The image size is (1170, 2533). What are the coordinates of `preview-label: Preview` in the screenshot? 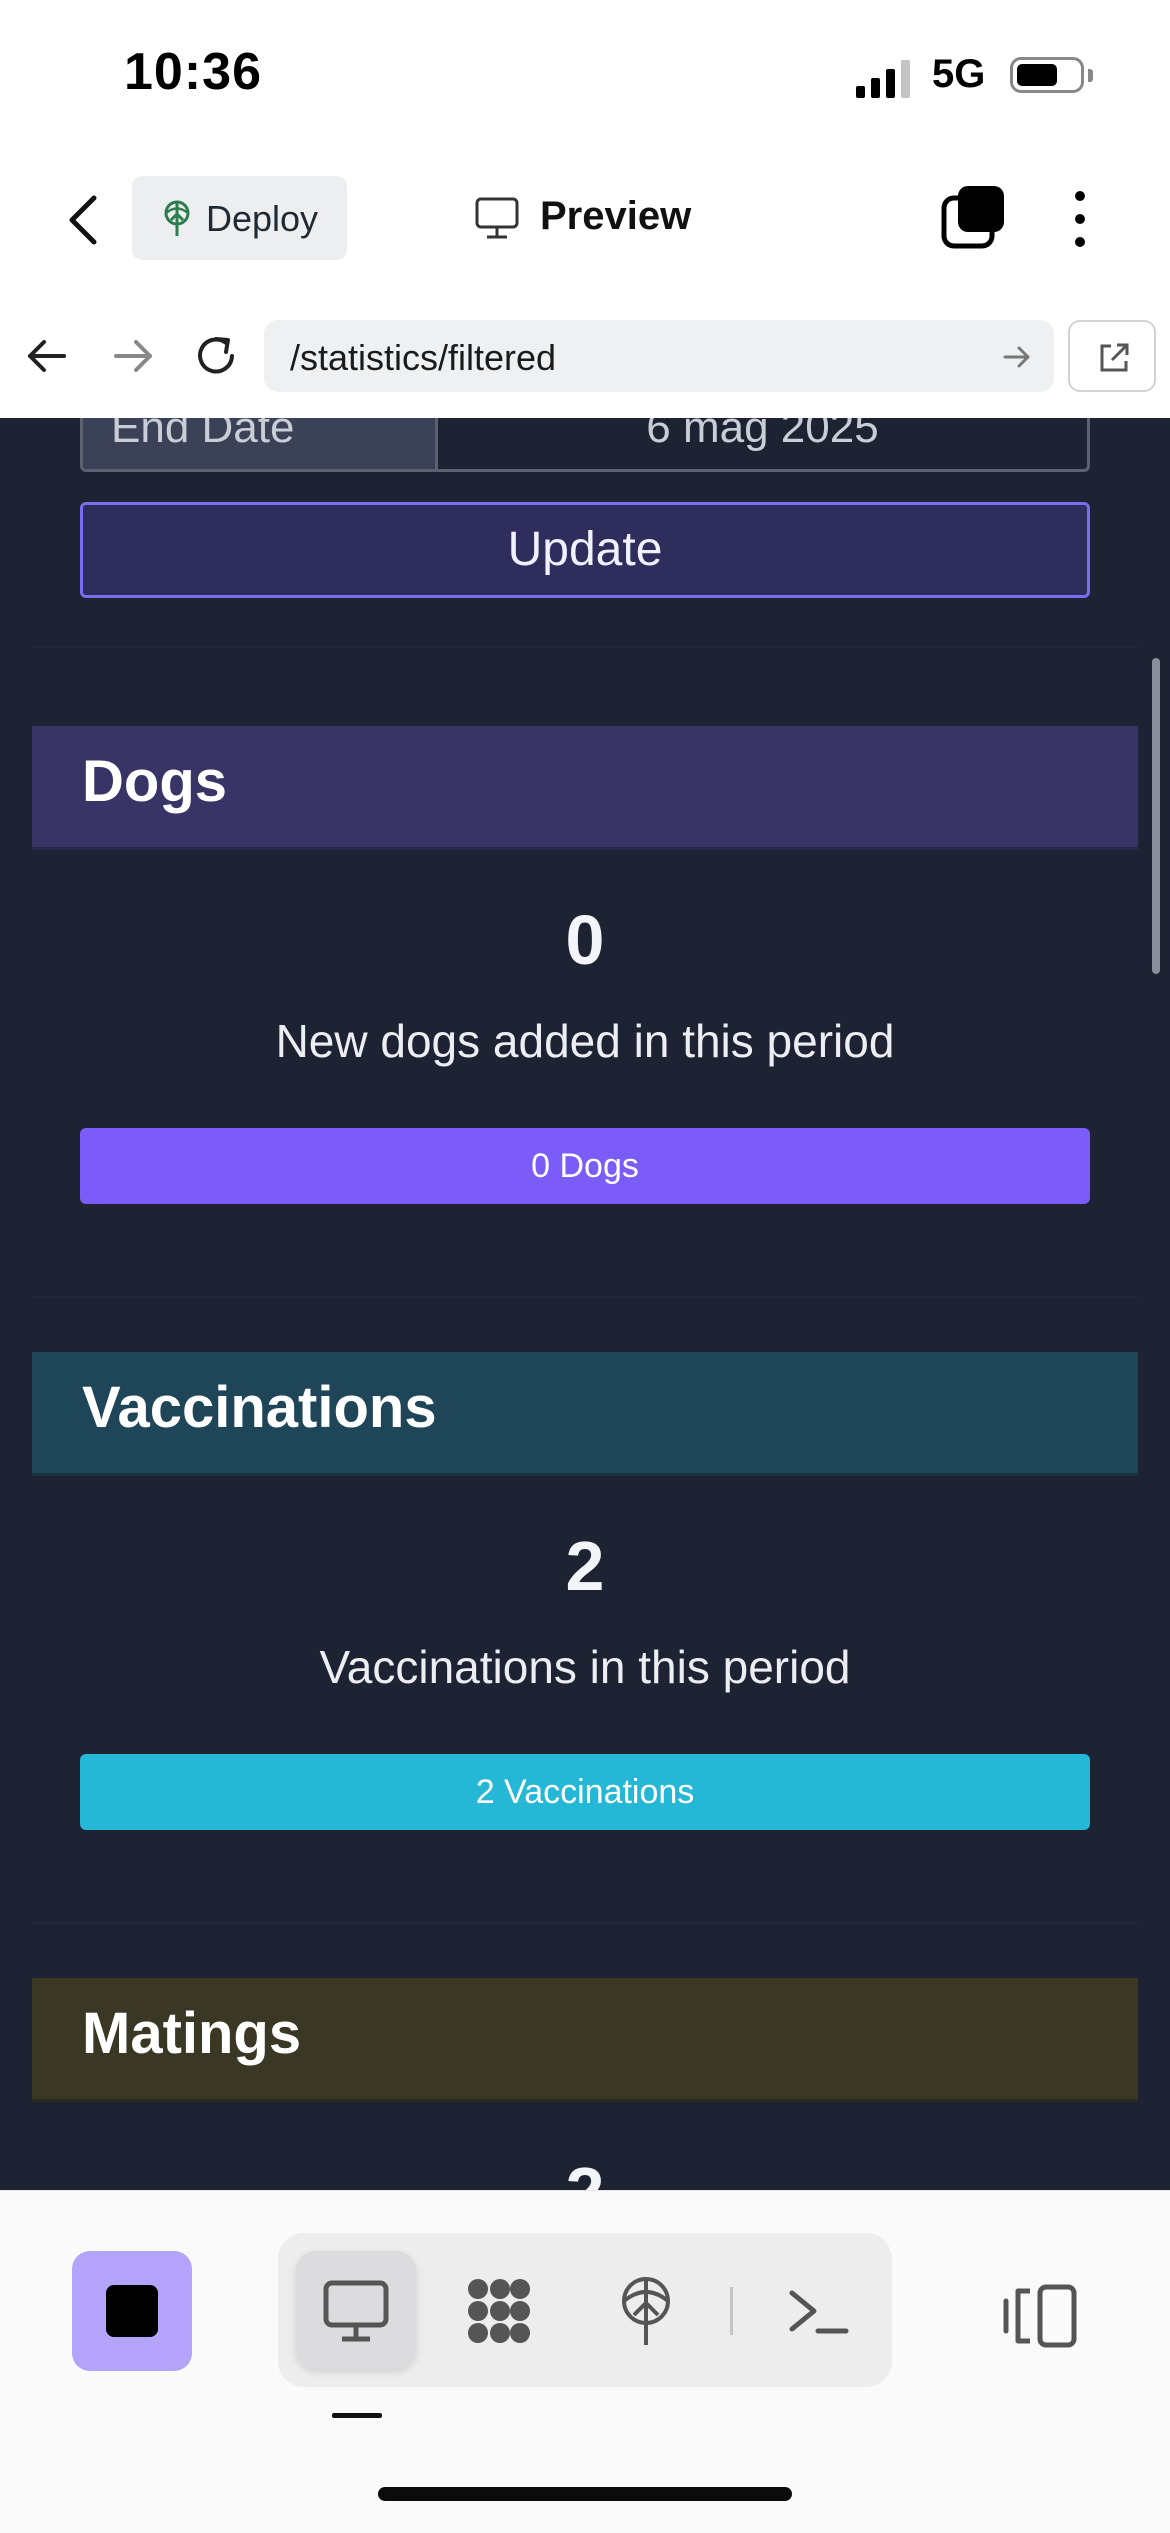 It's located at (616, 216).